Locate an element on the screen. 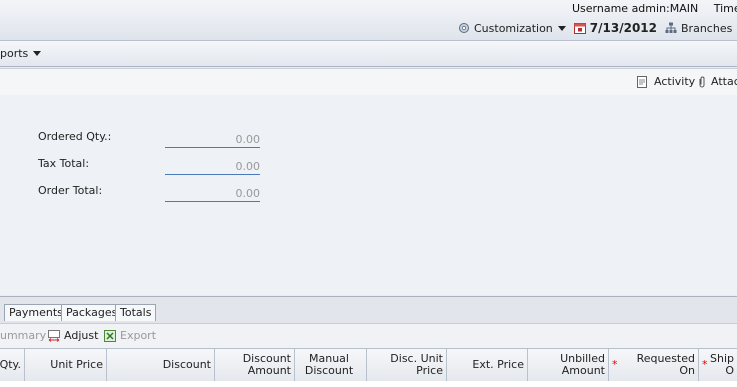  column-header-qty: Qty. is located at coordinates (12, 365).